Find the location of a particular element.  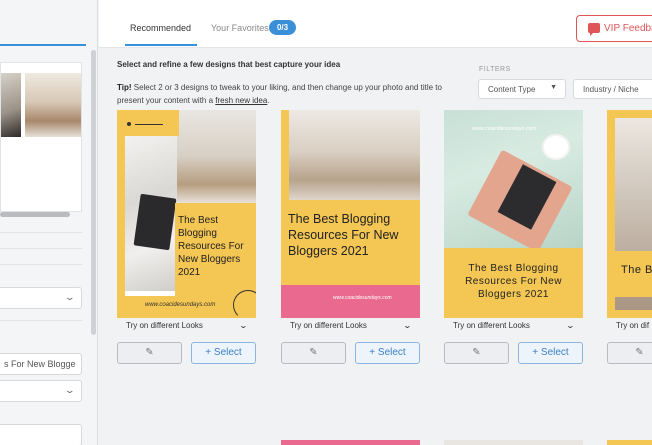

tab-your-favorites: Your Favorites is located at coordinates (240, 28).